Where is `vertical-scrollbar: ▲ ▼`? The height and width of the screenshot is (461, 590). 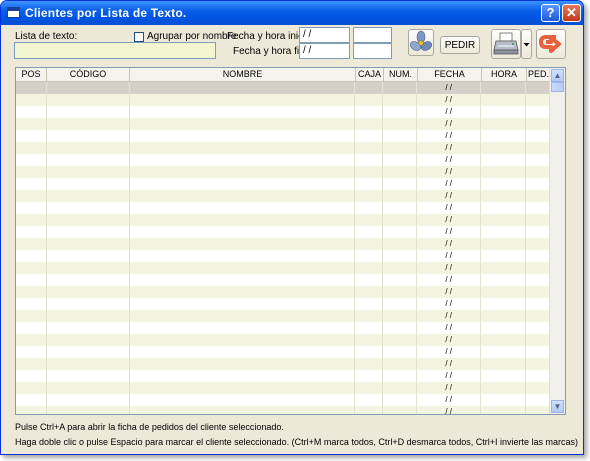
vertical-scrollbar: ▲ ▼ is located at coordinates (557, 241).